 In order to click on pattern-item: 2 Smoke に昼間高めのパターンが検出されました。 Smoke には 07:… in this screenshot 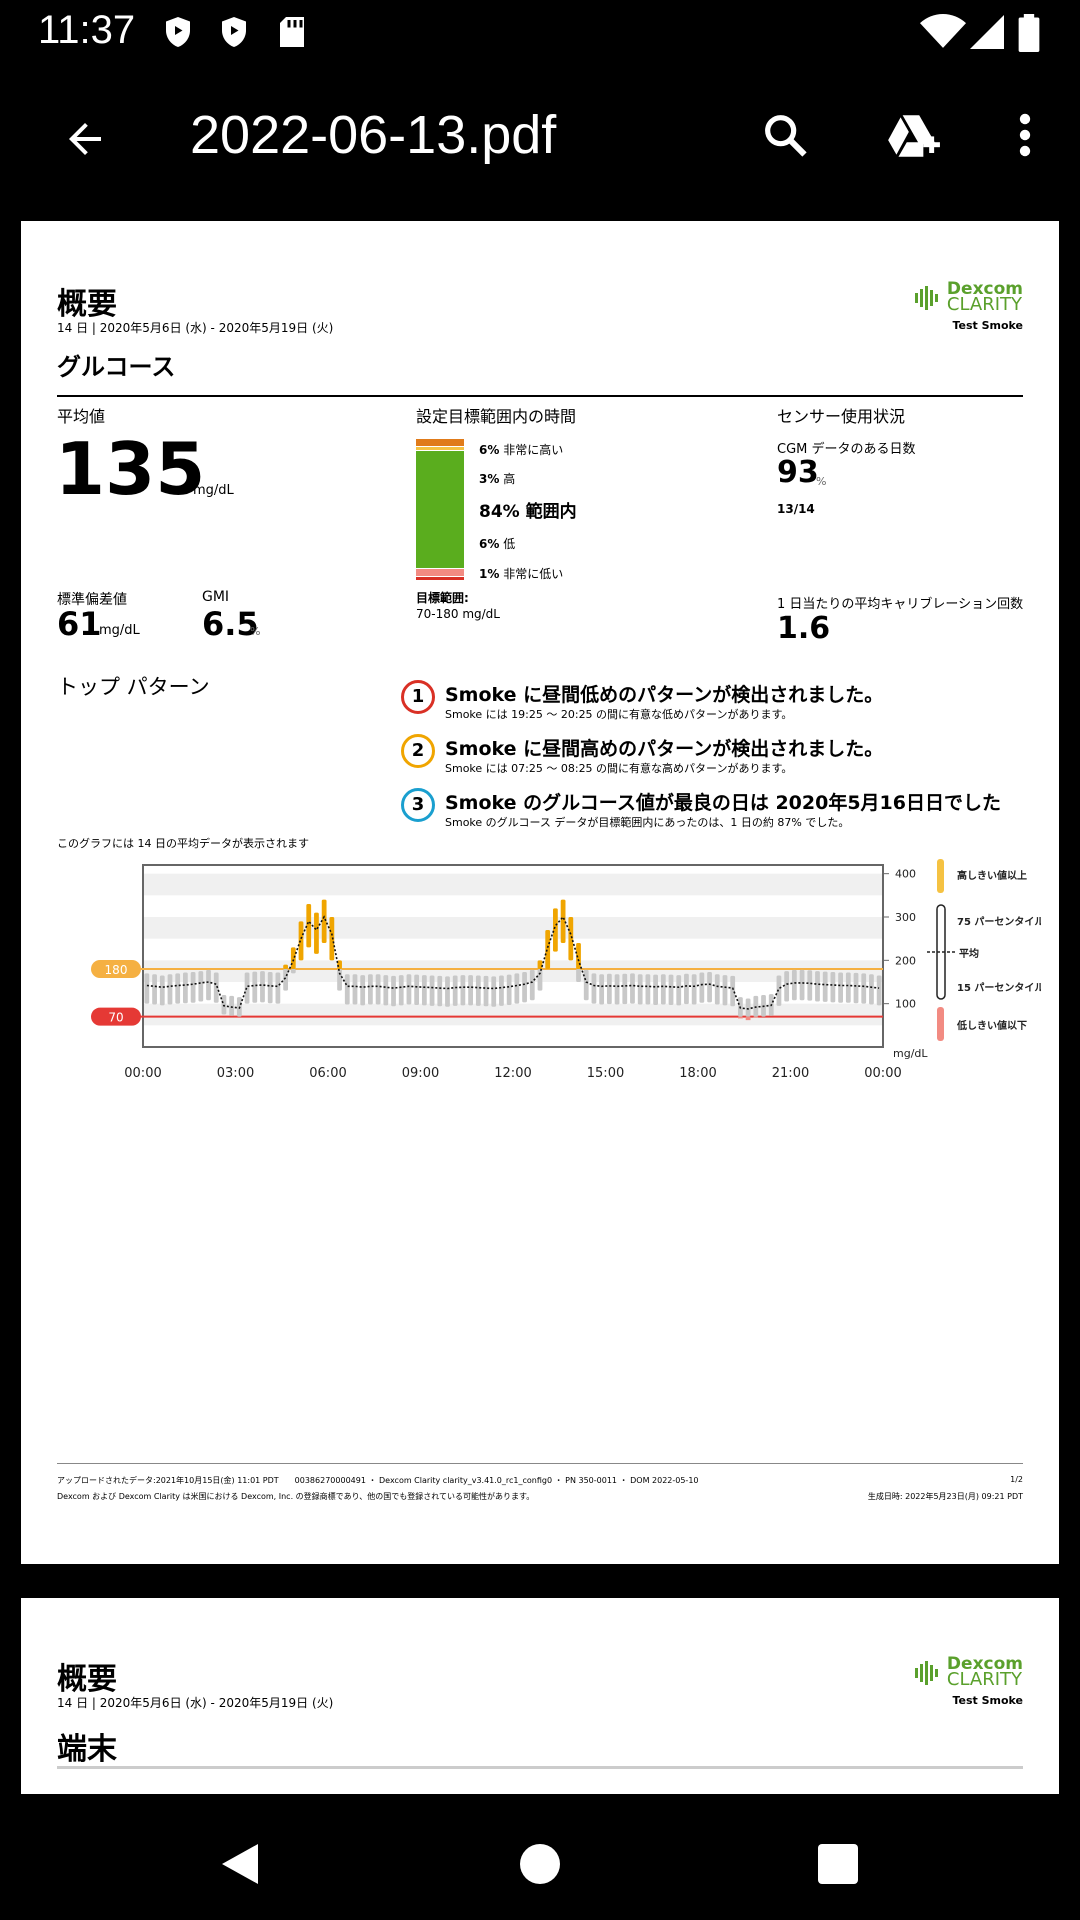, I will do `click(711, 756)`.